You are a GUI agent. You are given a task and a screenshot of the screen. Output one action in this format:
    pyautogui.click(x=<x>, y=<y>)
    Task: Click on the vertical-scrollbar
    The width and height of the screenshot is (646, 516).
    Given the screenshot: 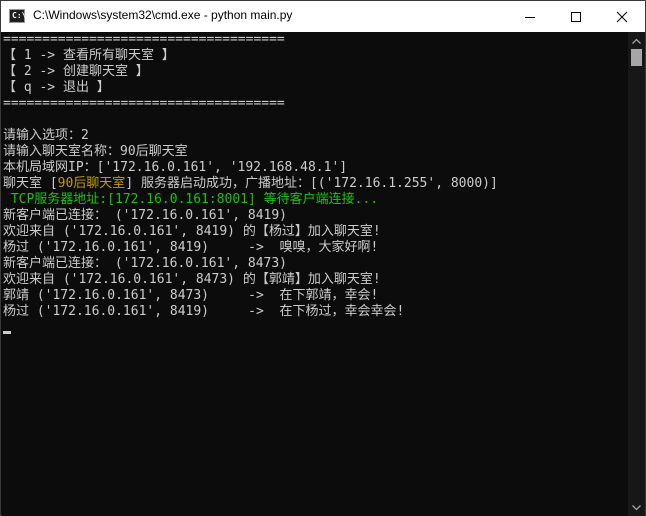 What is the action you would take?
    pyautogui.click(x=636, y=274)
    